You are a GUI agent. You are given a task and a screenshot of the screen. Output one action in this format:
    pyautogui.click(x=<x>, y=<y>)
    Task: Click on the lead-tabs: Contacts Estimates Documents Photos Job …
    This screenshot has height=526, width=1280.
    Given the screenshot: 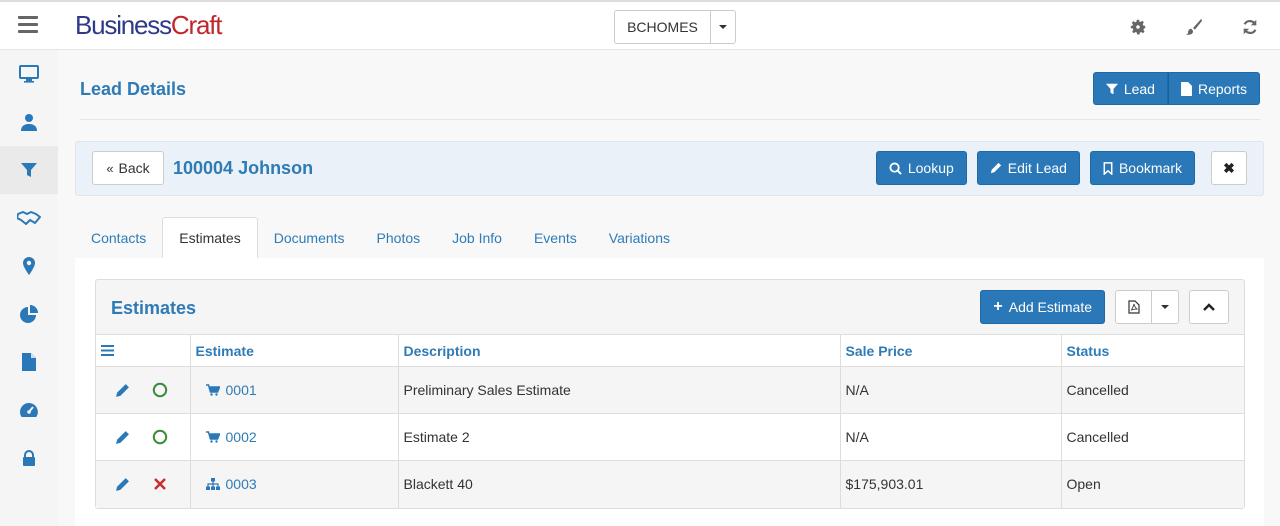 What is the action you would take?
    pyautogui.click(x=669, y=238)
    